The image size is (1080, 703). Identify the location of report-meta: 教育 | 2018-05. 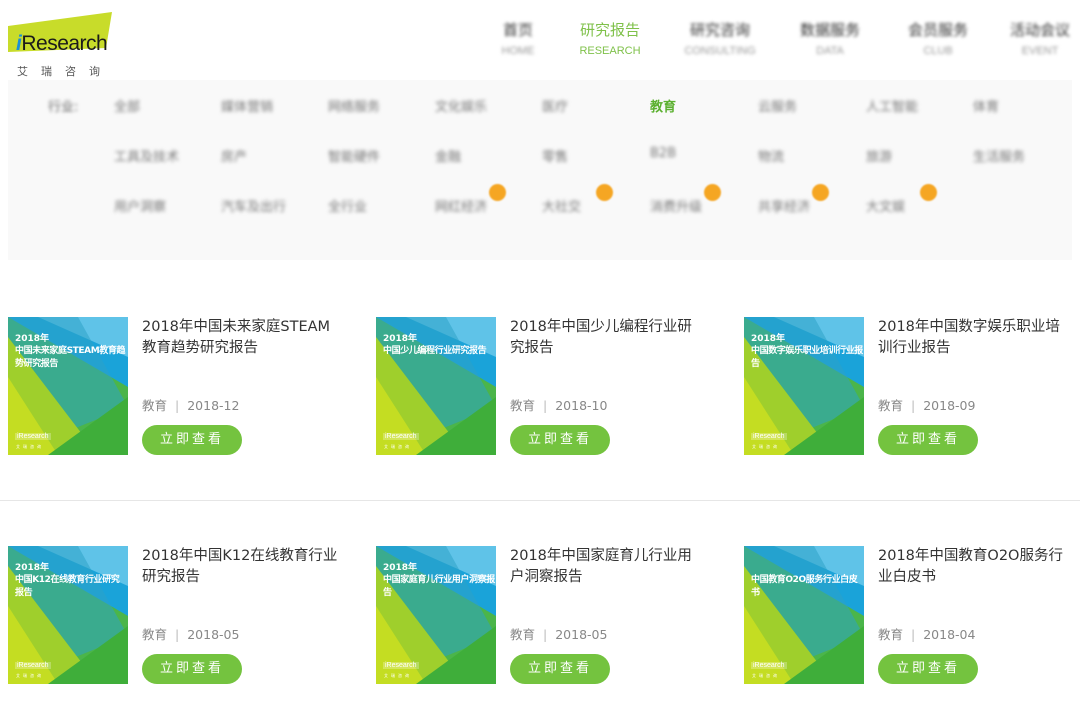
(558, 633).